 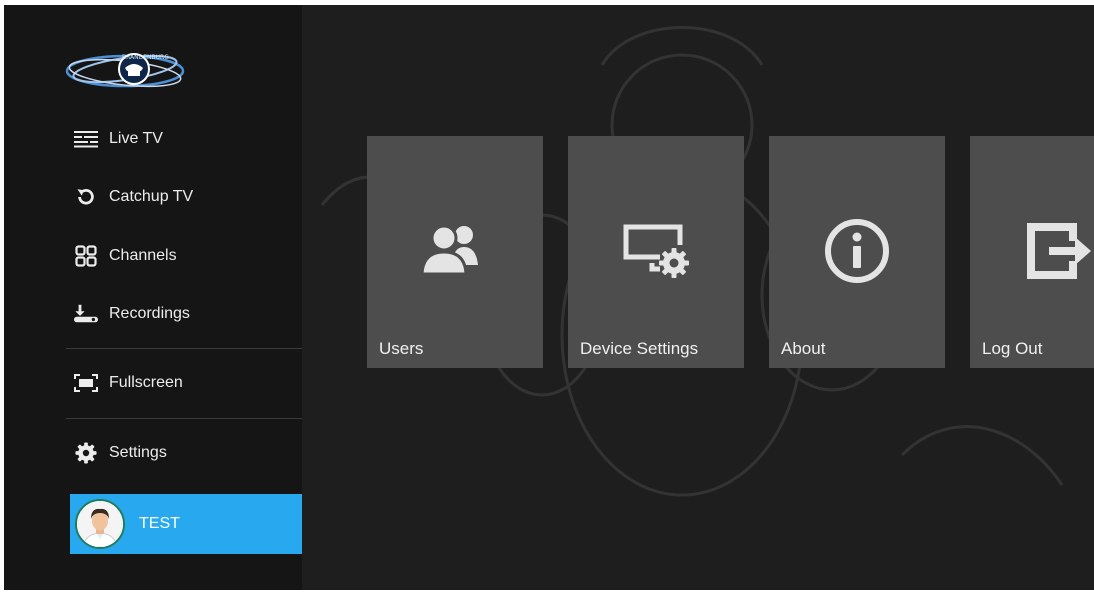 What do you see at coordinates (159, 523) in the screenshot?
I see `user-name: TEST` at bounding box center [159, 523].